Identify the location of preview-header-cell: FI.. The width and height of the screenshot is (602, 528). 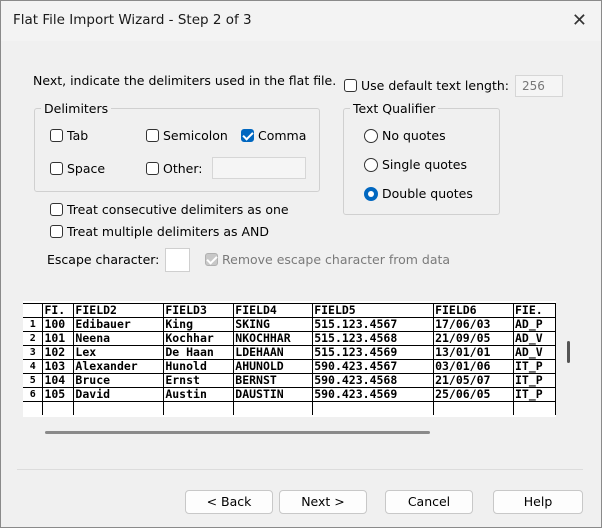
(58, 310).